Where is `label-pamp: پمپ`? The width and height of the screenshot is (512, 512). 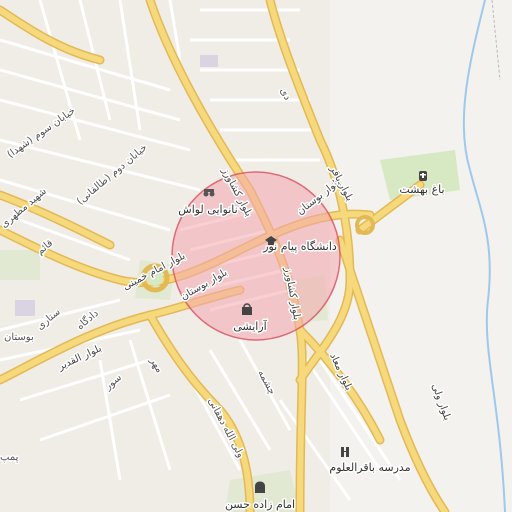
label-pamp: پمپ is located at coordinates (9, 457).